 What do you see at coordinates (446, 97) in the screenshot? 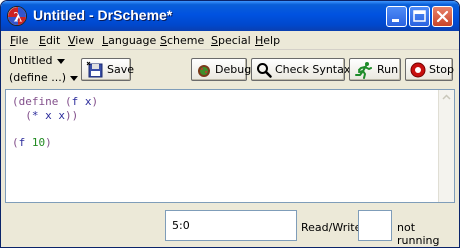
I see `scroll-up-arrow-icon` at bounding box center [446, 97].